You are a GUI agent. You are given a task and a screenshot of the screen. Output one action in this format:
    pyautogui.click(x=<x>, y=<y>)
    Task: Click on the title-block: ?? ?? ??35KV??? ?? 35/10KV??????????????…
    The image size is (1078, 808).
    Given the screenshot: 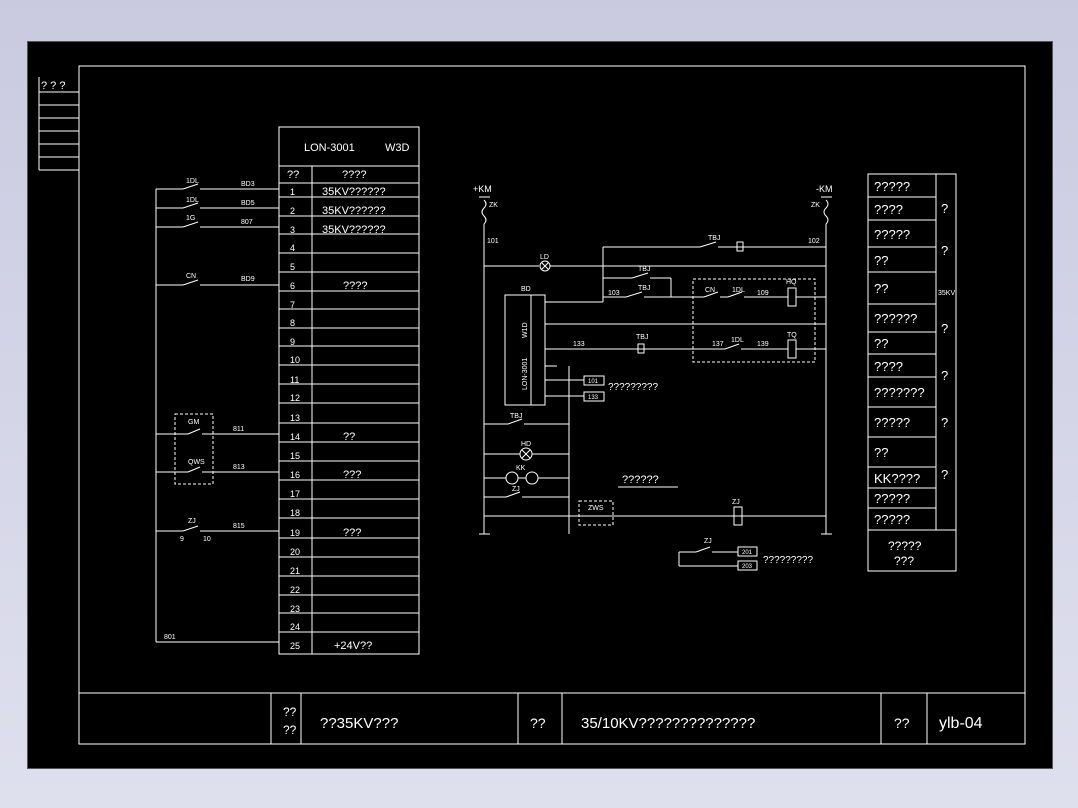 What is the action you would take?
    pyautogui.click(x=552, y=718)
    